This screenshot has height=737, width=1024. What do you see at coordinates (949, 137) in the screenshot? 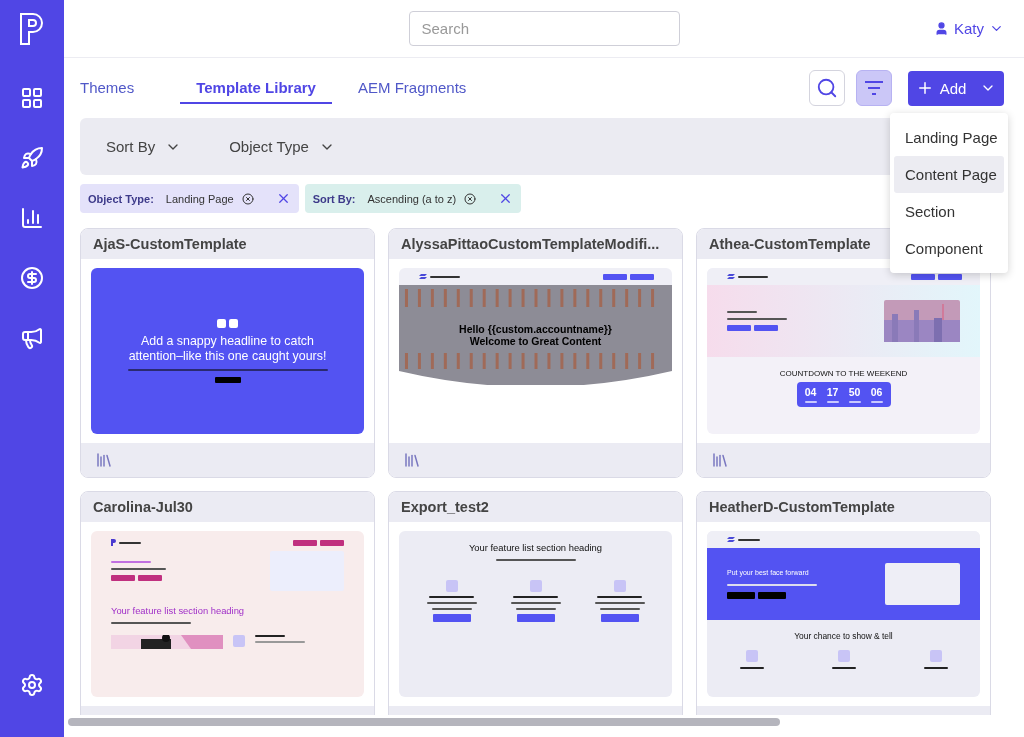
I see `menu-item: Landing Page` at bounding box center [949, 137].